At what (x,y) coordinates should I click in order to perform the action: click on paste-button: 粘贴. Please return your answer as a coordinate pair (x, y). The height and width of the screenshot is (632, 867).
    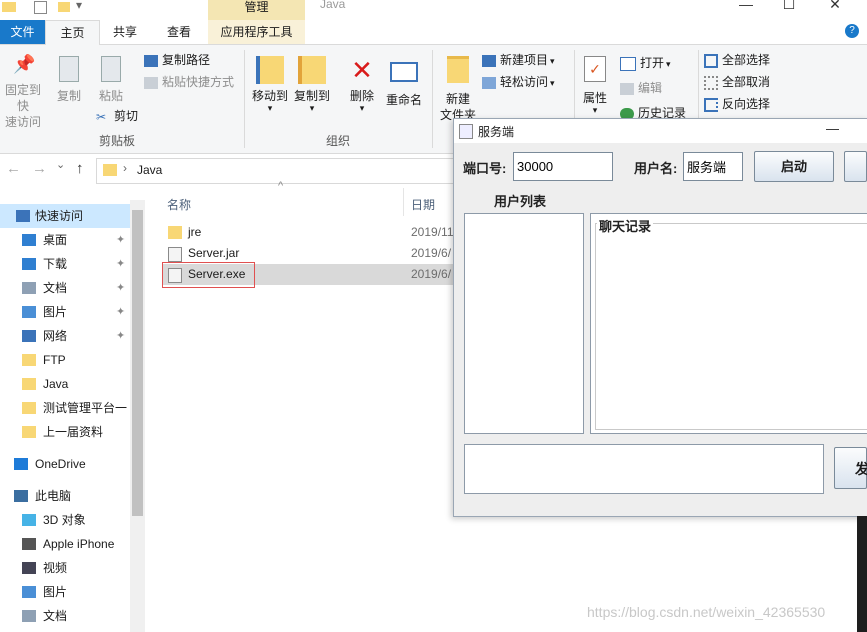
    Looking at the image, I should click on (111, 80).